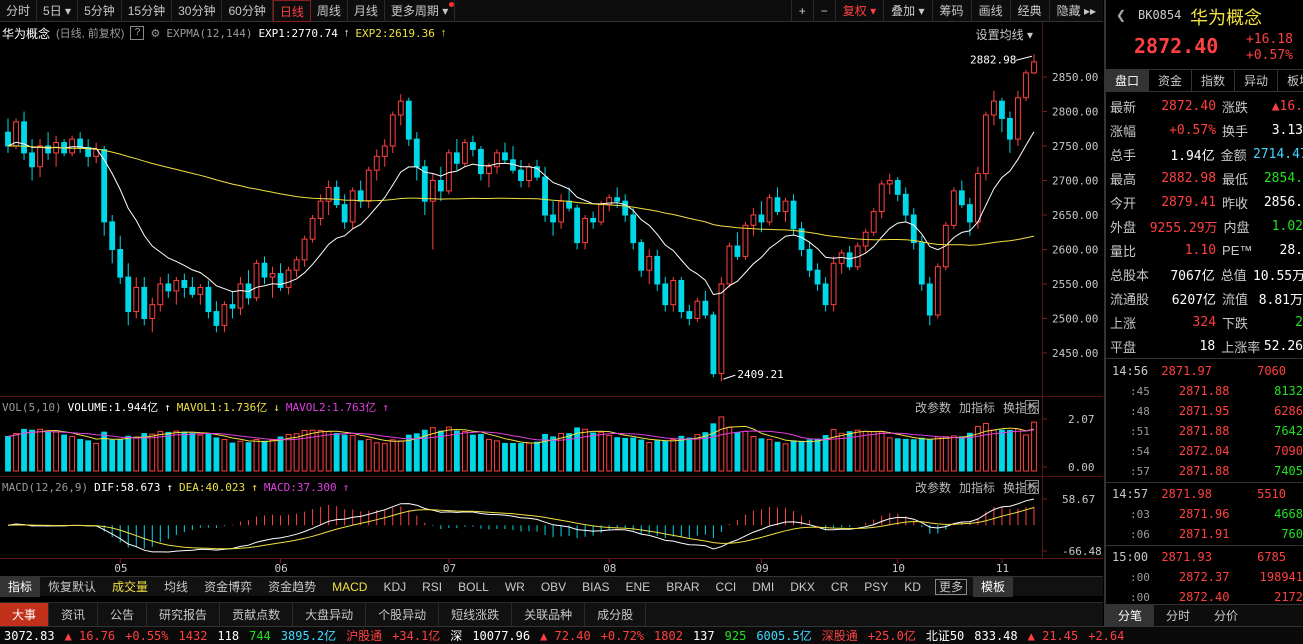  I want to click on zoom-out-button: −, so click(823, 11).